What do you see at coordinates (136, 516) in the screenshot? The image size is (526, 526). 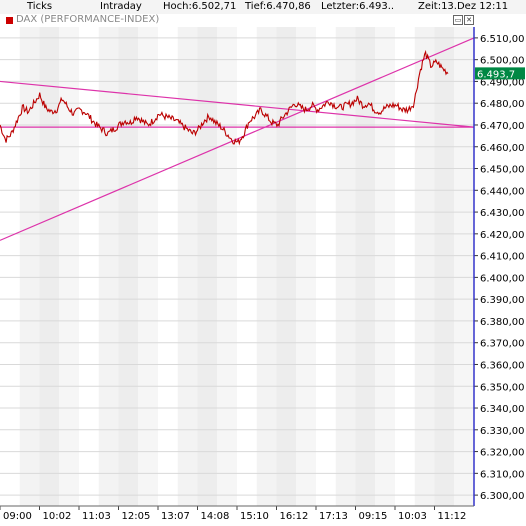 I see `x-tick-label: 12:05` at bounding box center [136, 516].